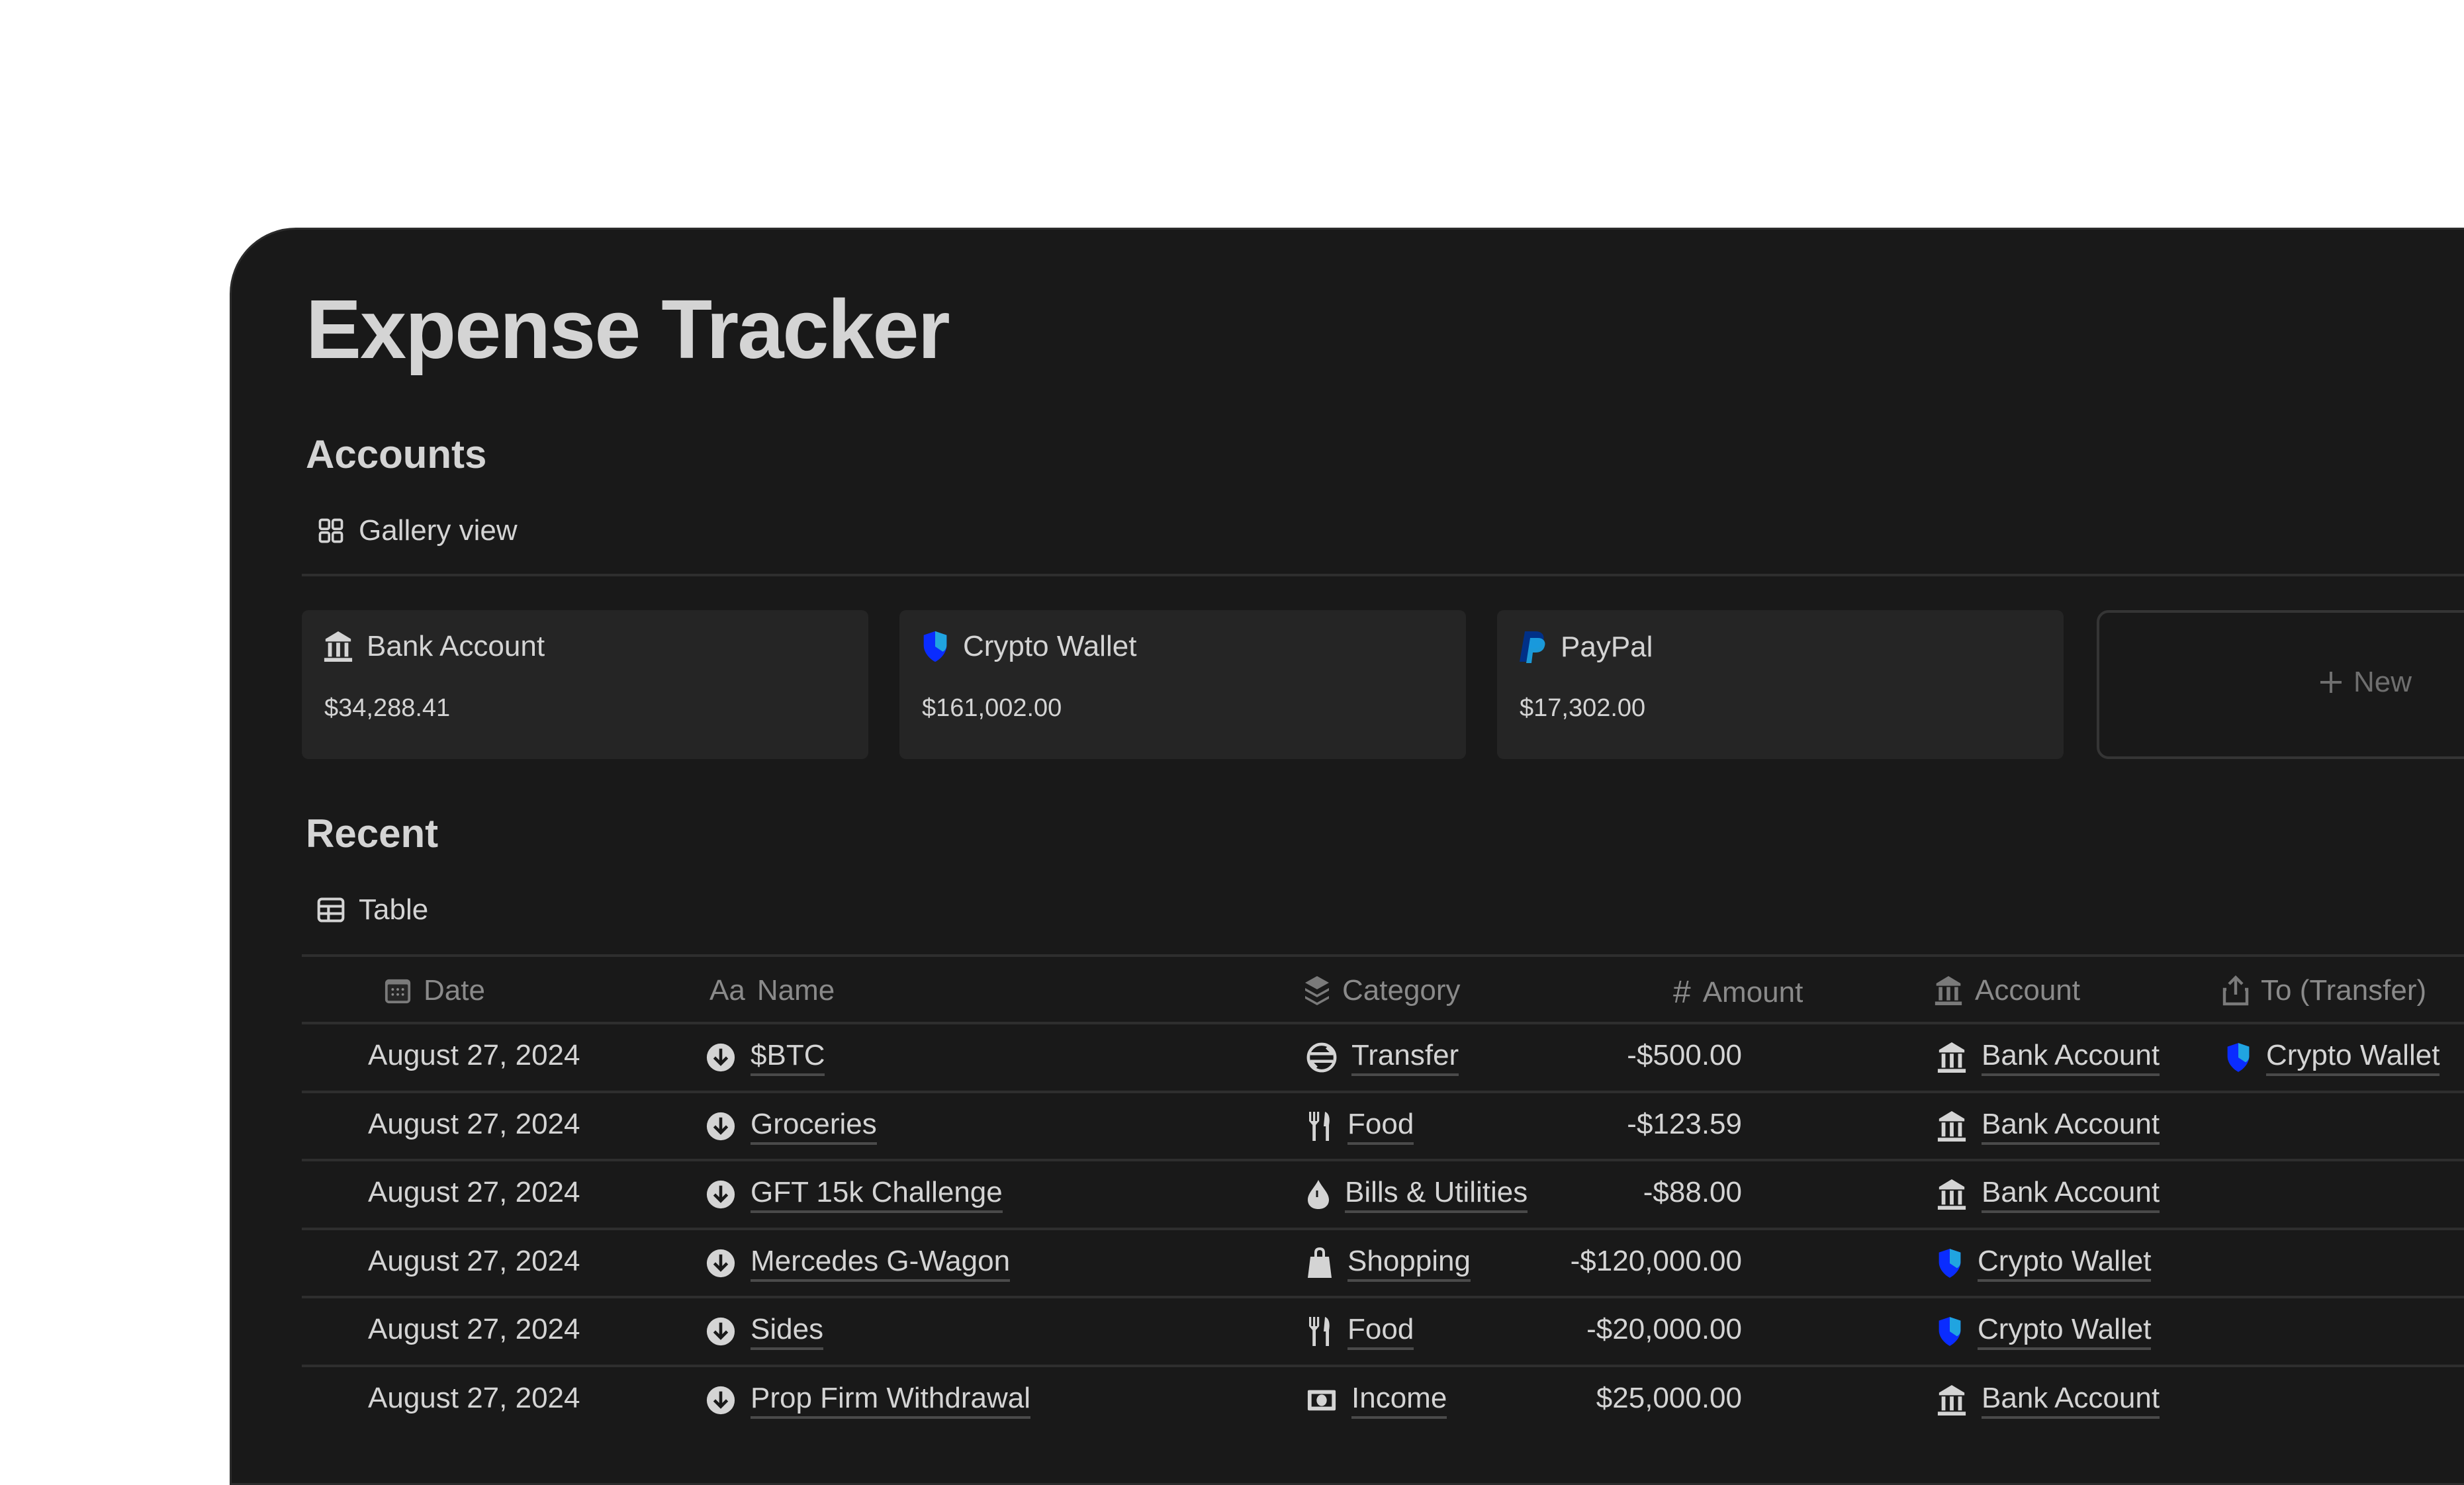 Image resolution: width=2464 pixels, height=1485 pixels. I want to click on name-cell: GFT 15k Challenge, so click(854, 1194).